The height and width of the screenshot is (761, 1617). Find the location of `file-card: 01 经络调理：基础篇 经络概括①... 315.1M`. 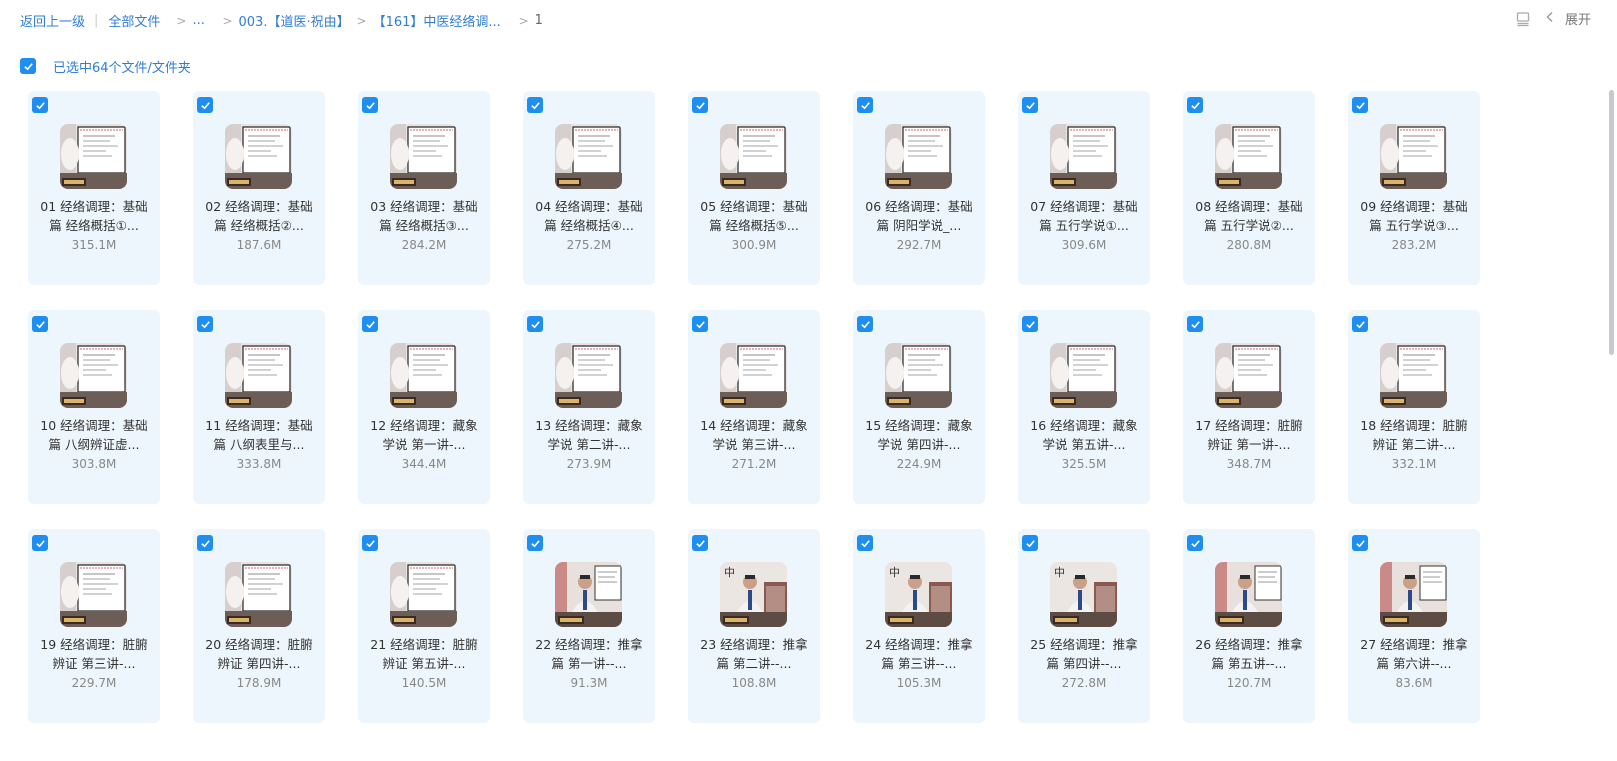

file-card: 01 经络调理：基础篇 经络概括①... 315.1M is located at coordinates (94, 188).